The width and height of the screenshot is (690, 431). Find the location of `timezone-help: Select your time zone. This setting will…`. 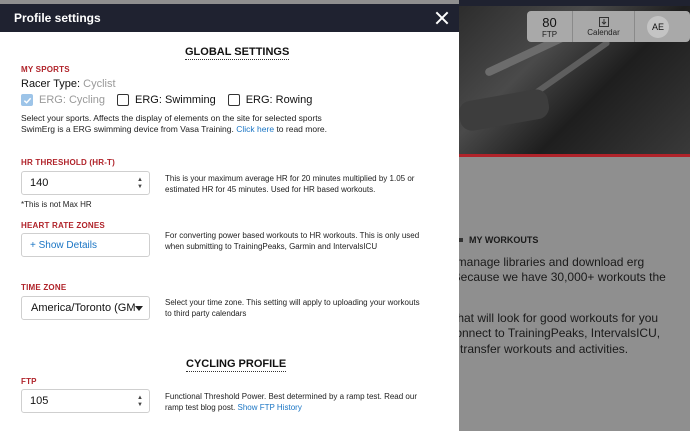

timezone-help: Select your time zone. This setting will… is located at coordinates (292, 308).